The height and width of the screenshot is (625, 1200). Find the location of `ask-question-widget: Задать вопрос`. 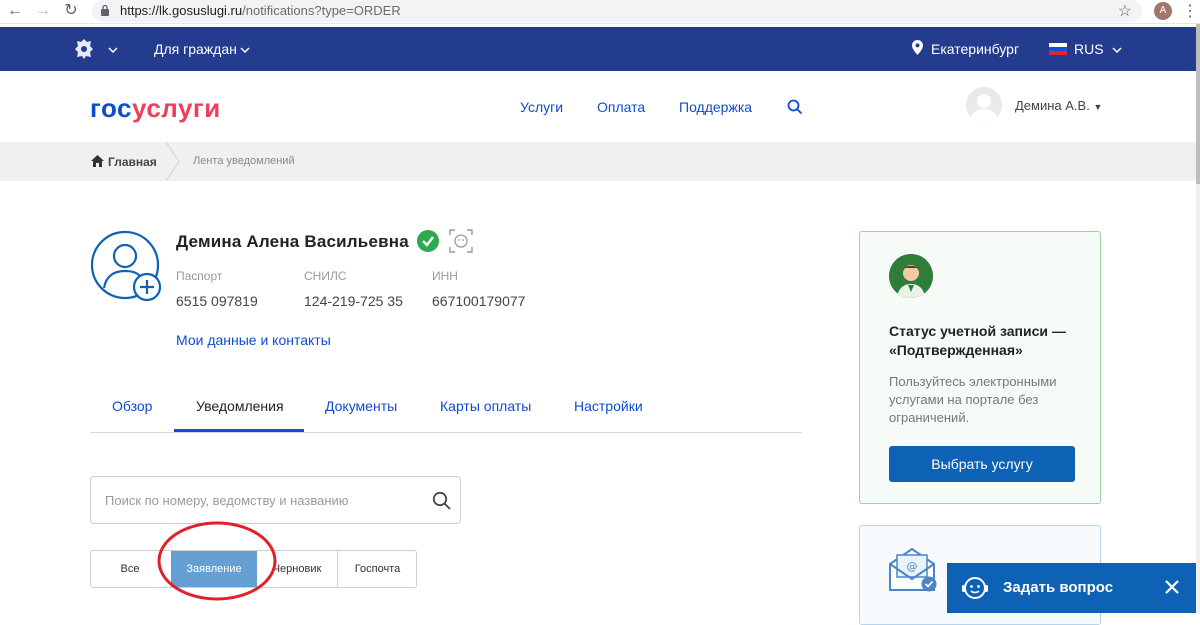

ask-question-widget: Задать вопрос is located at coordinates (1071, 588).